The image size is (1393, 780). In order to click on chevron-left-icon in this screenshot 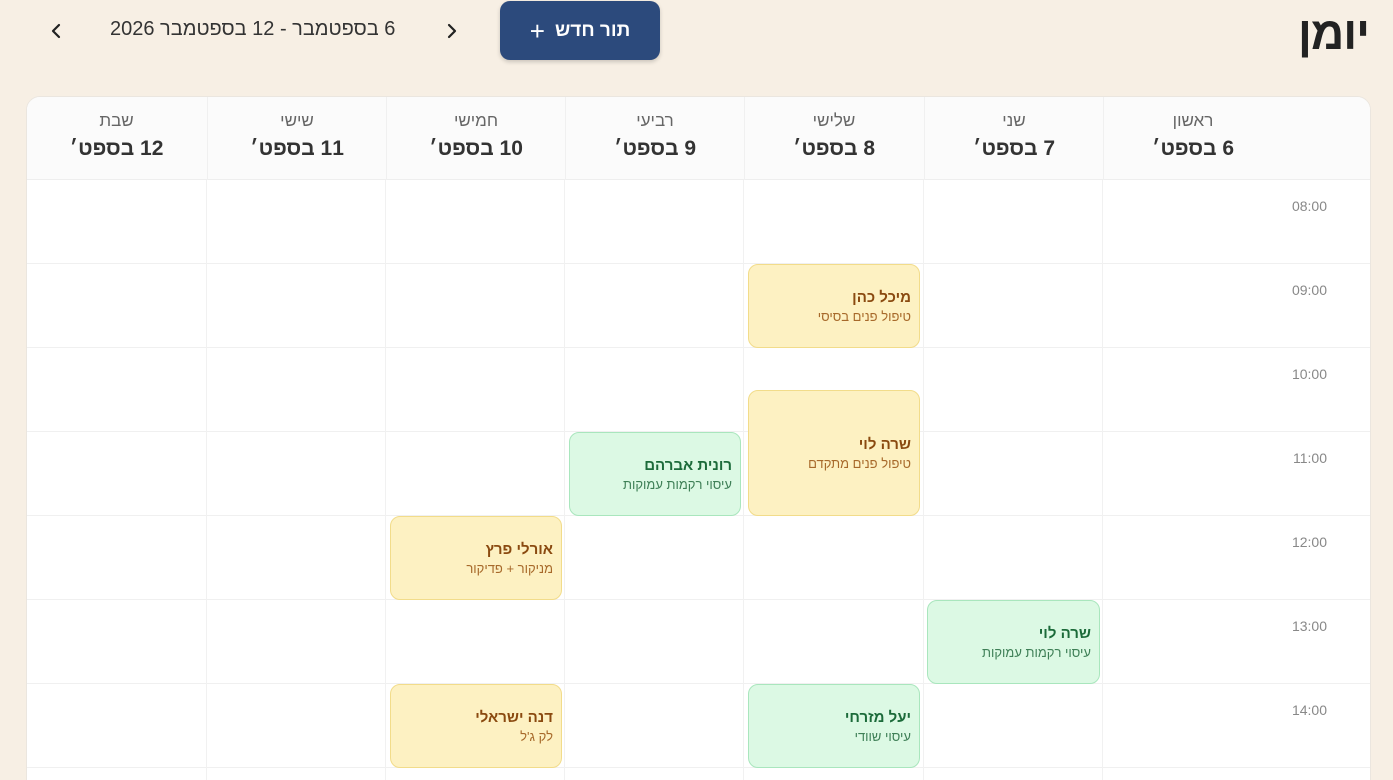, I will do `click(56, 31)`.